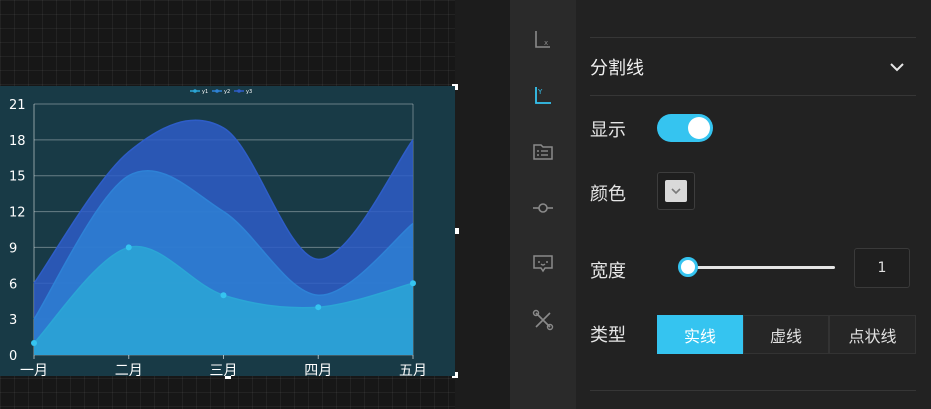 Image resolution: width=931 pixels, height=409 pixels. What do you see at coordinates (688, 267) in the screenshot?
I see `width-slider-thumb` at bounding box center [688, 267].